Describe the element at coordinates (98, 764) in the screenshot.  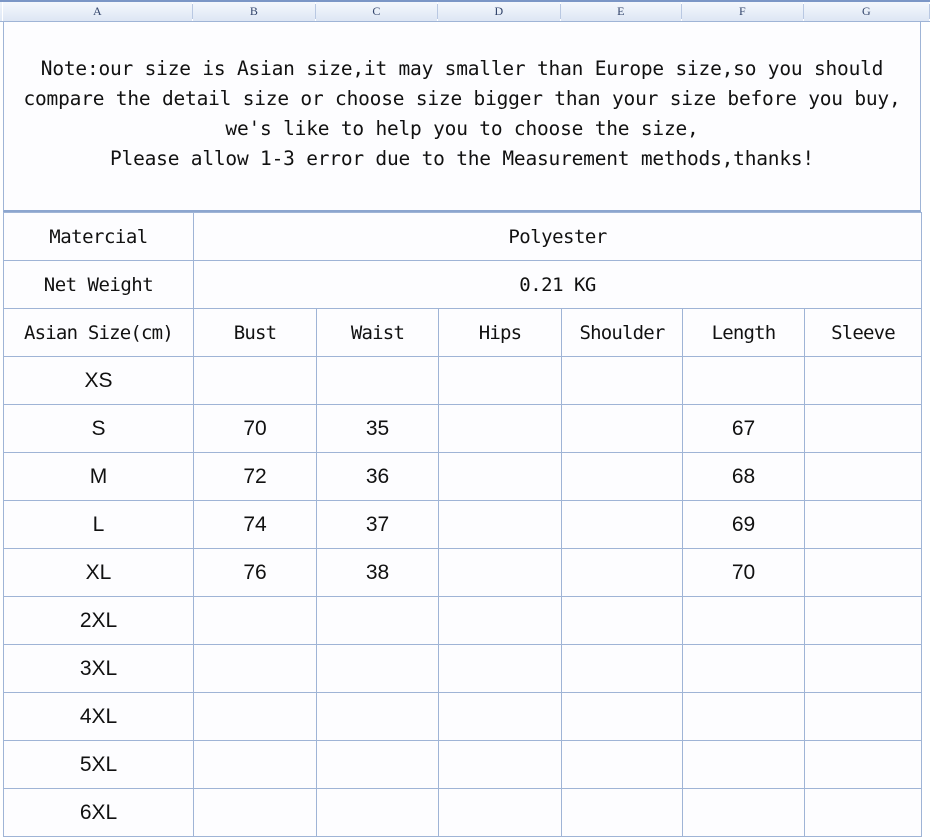
I see `size-cell: 5XL` at that location.